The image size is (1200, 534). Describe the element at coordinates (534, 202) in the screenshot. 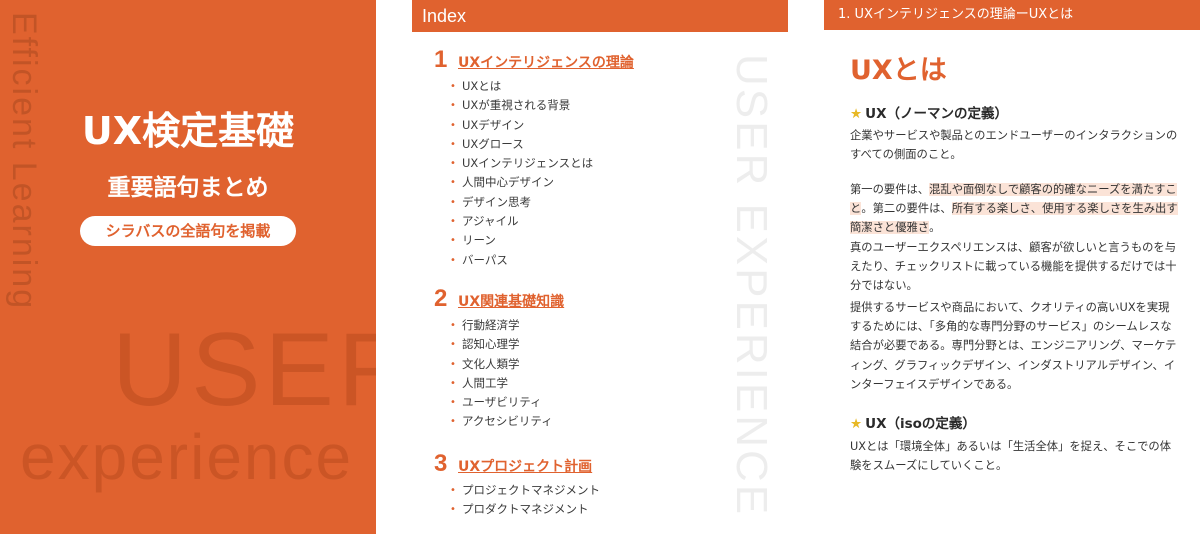

I see `index-item: • デザイン思考` at that location.